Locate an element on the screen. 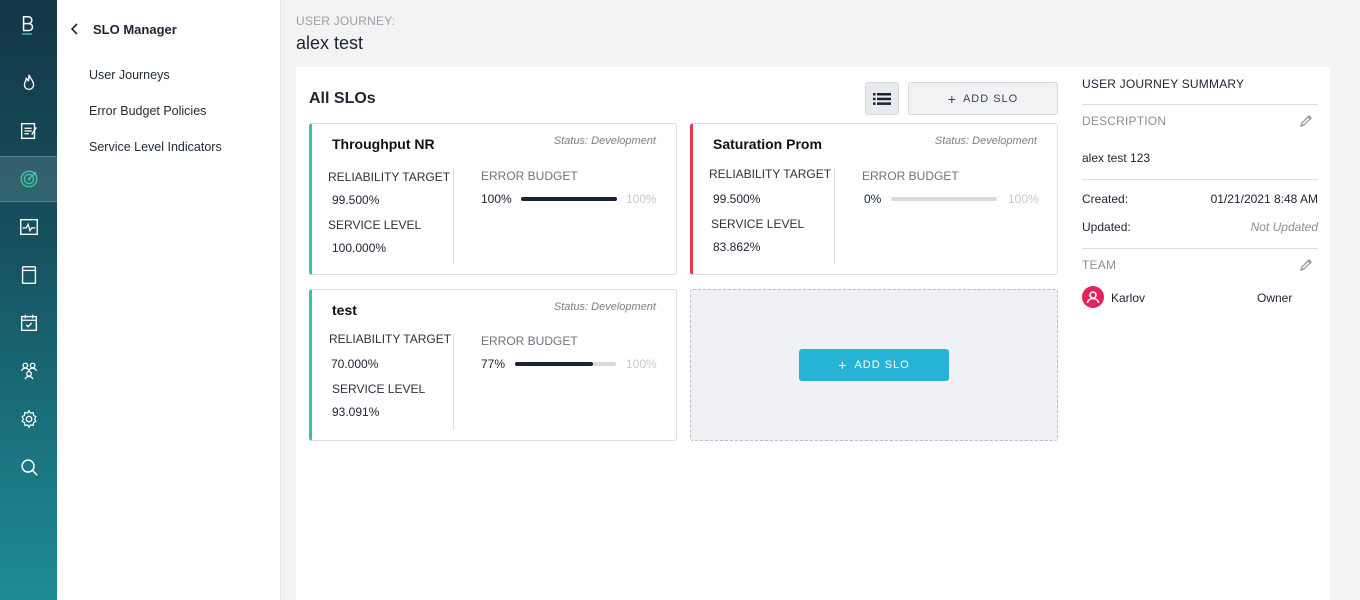  page-title: alex test is located at coordinates (330, 43).